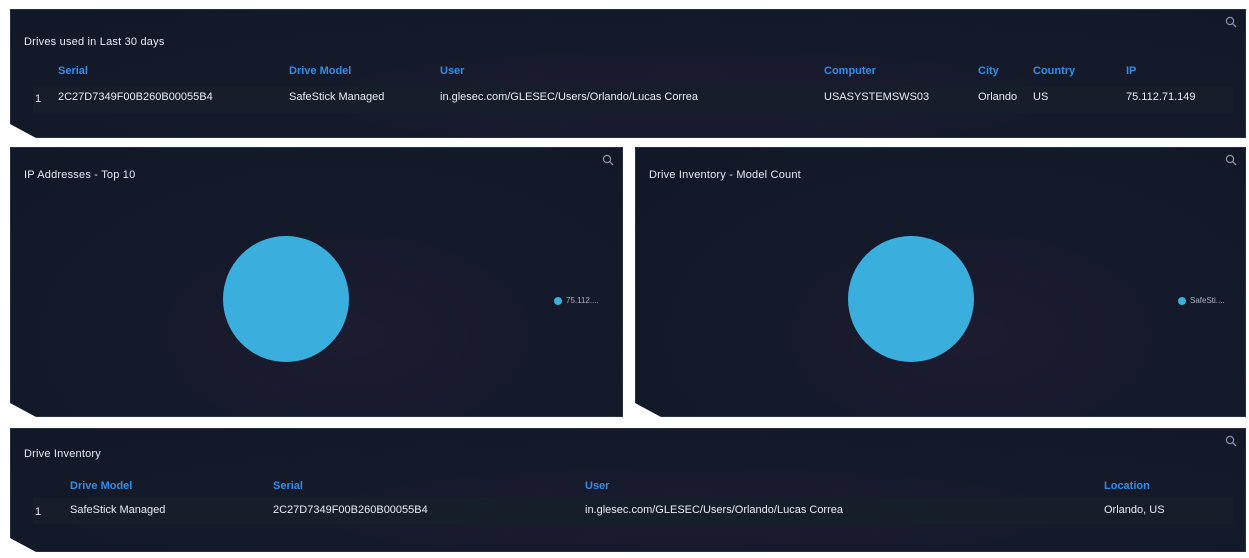  What do you see at coordinates (80, 175) in the screenshot?
I see `panel-title: IP Addresses - Top 10` at bounding box center [80, 175].